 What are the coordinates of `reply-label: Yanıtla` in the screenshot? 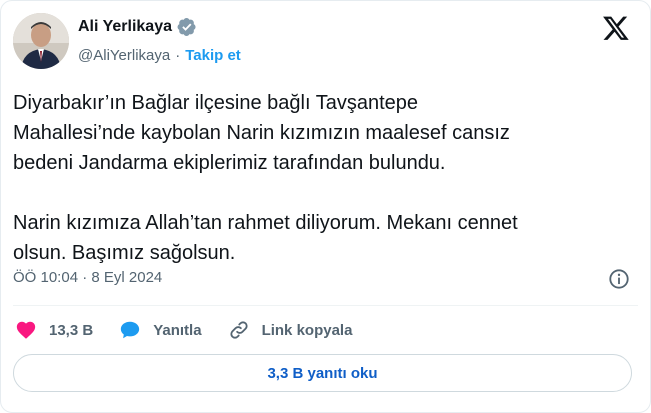 It's located at (177, 330).